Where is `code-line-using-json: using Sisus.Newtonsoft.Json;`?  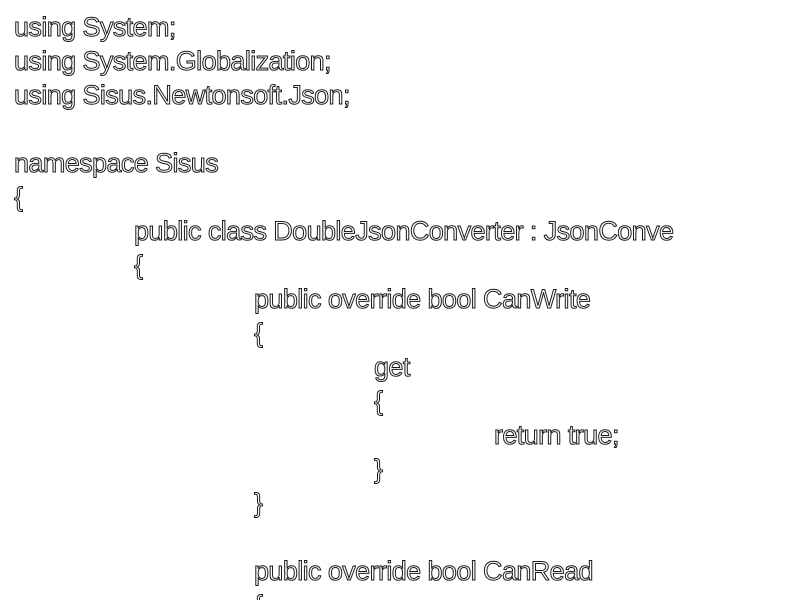 code-line-using-json: using Sisus.Newtonsoft.Json; is located at coordinates (182, 95).